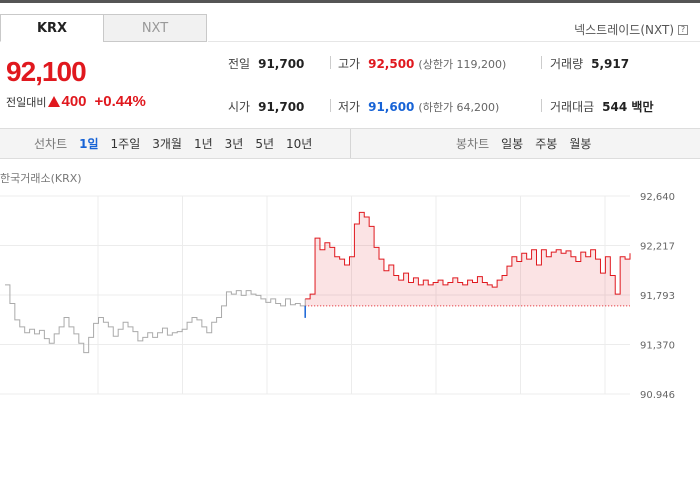  I want to click on top-border, so click(350, 1).